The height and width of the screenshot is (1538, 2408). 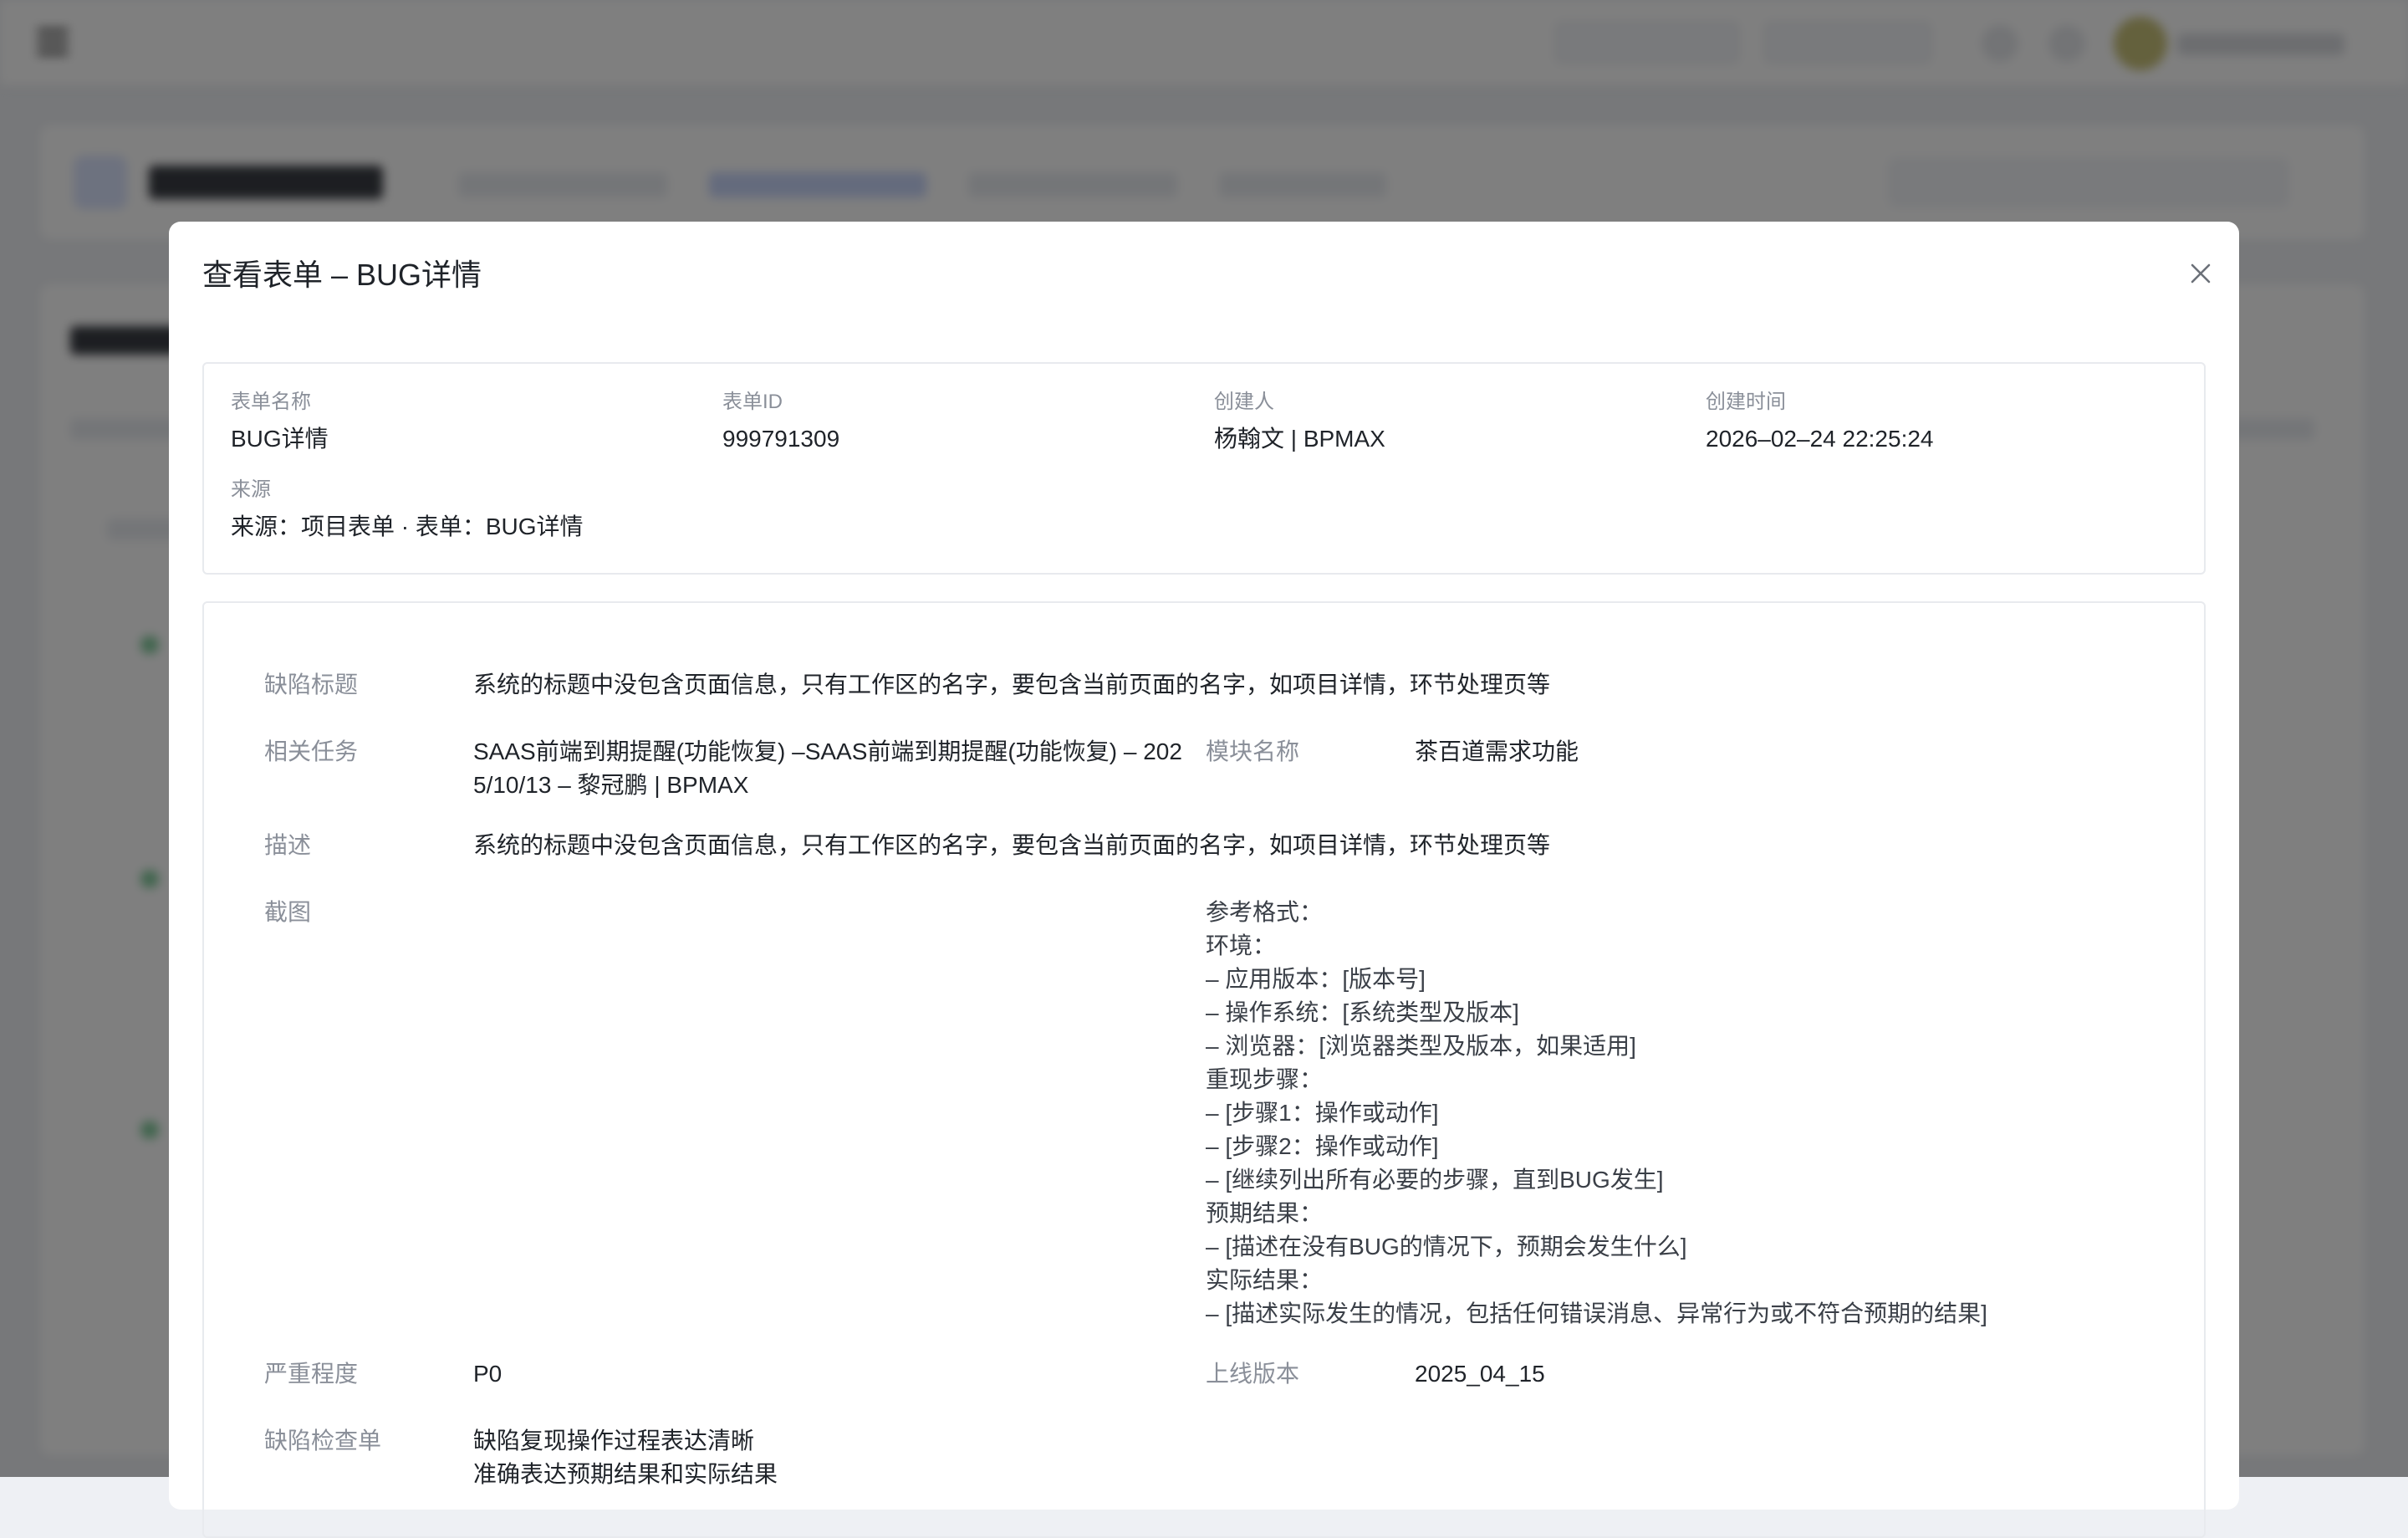 What do you see at coordinates (1253, 1374) in the screenshot?
I see `release-label: 上线版本` at bounding box center [1253, 1374].